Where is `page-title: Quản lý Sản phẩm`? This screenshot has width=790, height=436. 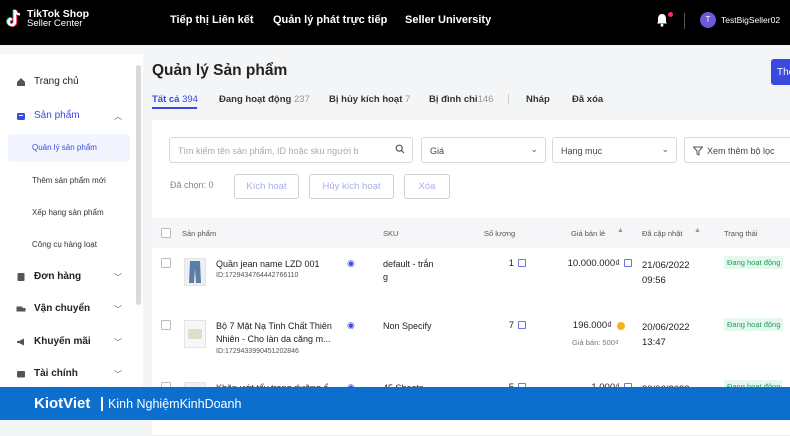
page-title: Quản lý Sản phẩm is located at coordinates (220, 70).